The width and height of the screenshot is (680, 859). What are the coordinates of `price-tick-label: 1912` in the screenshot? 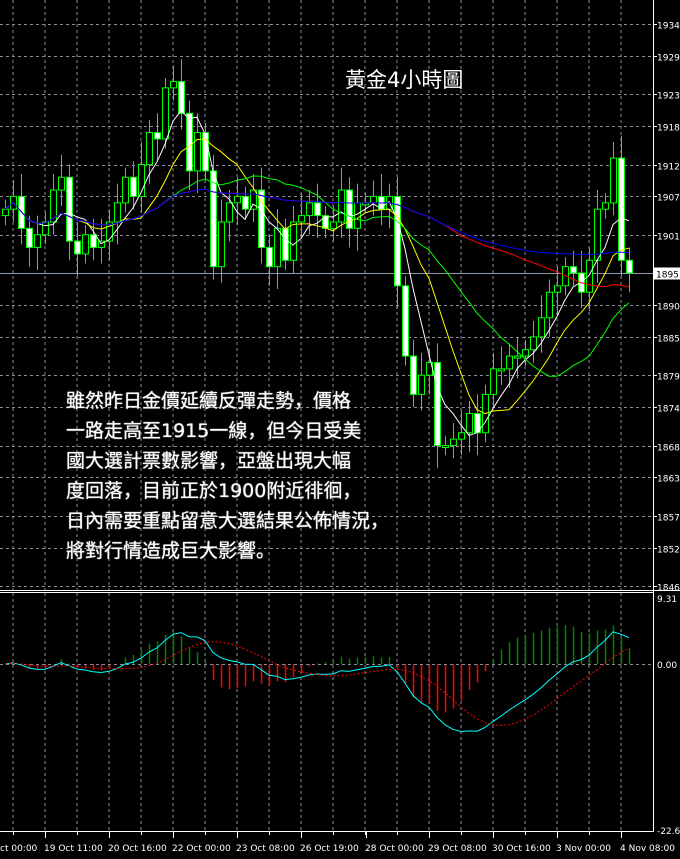 It's located at (668, 168).